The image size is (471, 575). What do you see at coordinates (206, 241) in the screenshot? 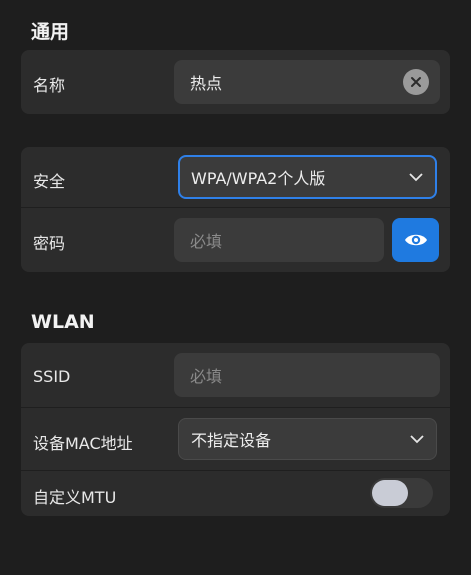
I see `password-placeholder: 必填` at bounding box center [206, 241].